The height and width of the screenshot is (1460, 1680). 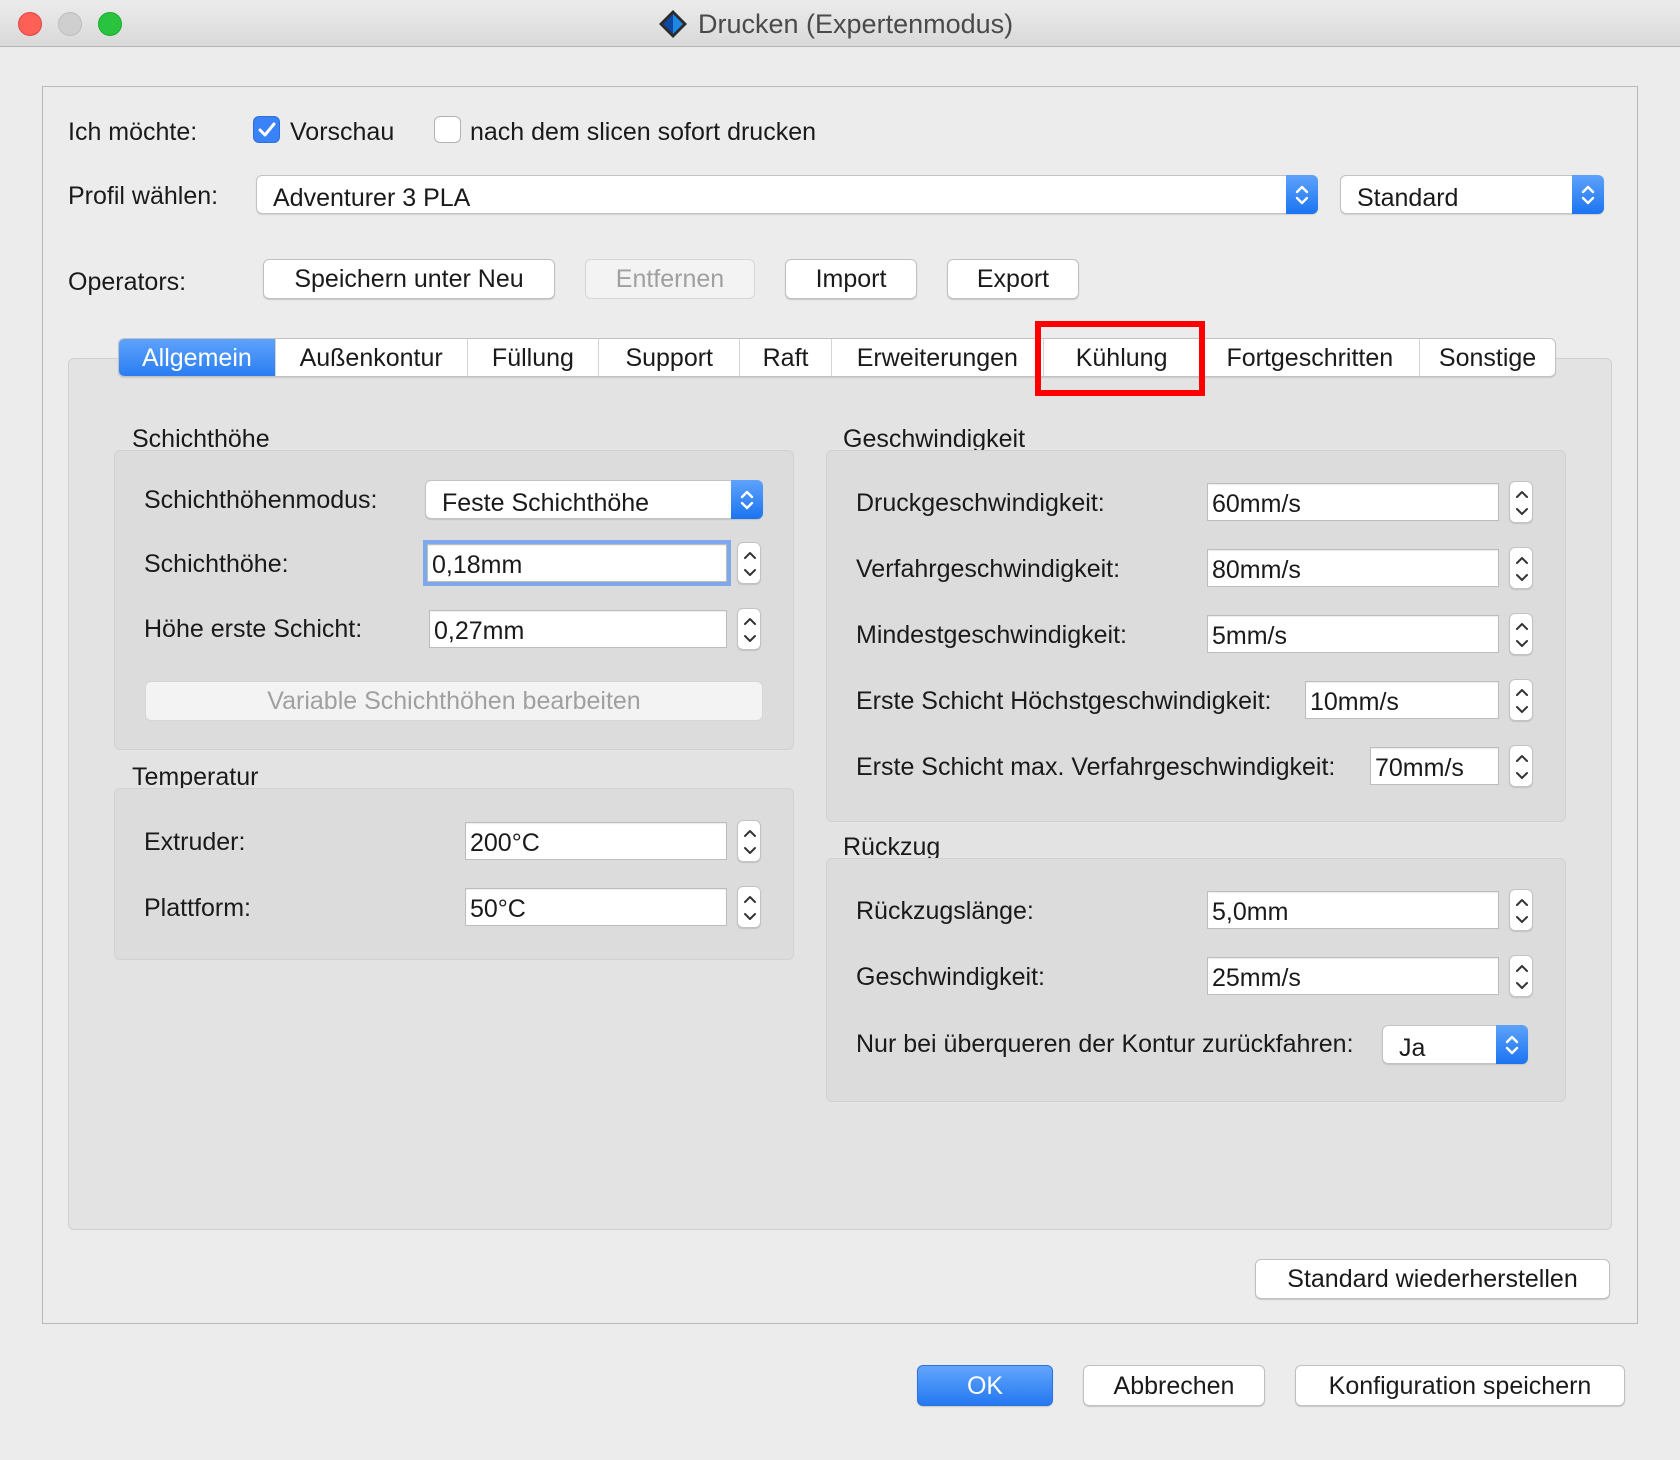 I want to click on layer-height-mode-select: Feste Schichthöhe, so click(x=594, y=499).